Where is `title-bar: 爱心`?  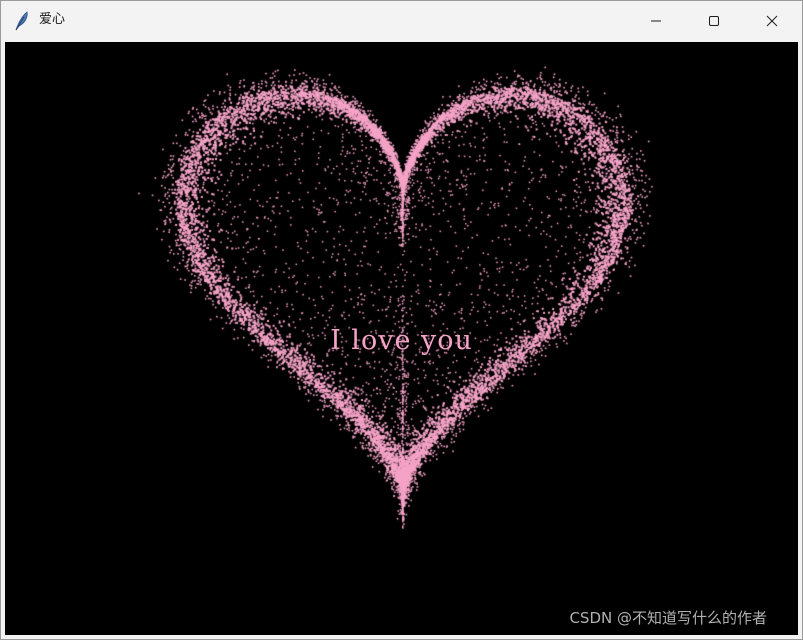
title-bar: 爱心 is located at coordinates (401, 21).